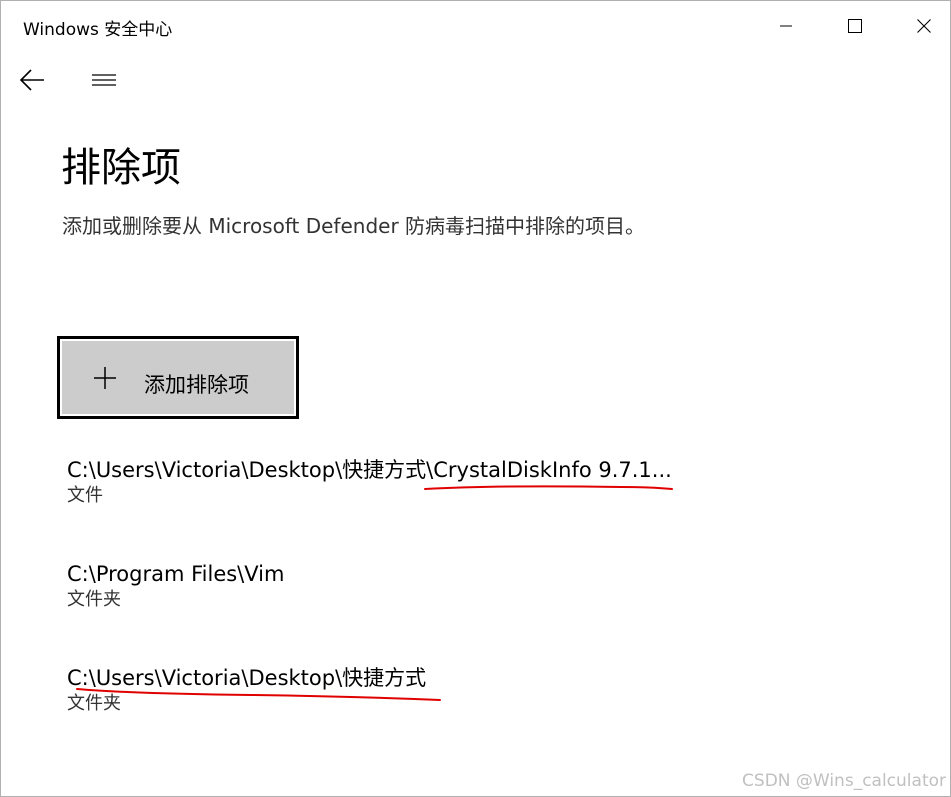 This screenshot has height=797, width=951. I want to click on minimize-button, so click(786, 26).